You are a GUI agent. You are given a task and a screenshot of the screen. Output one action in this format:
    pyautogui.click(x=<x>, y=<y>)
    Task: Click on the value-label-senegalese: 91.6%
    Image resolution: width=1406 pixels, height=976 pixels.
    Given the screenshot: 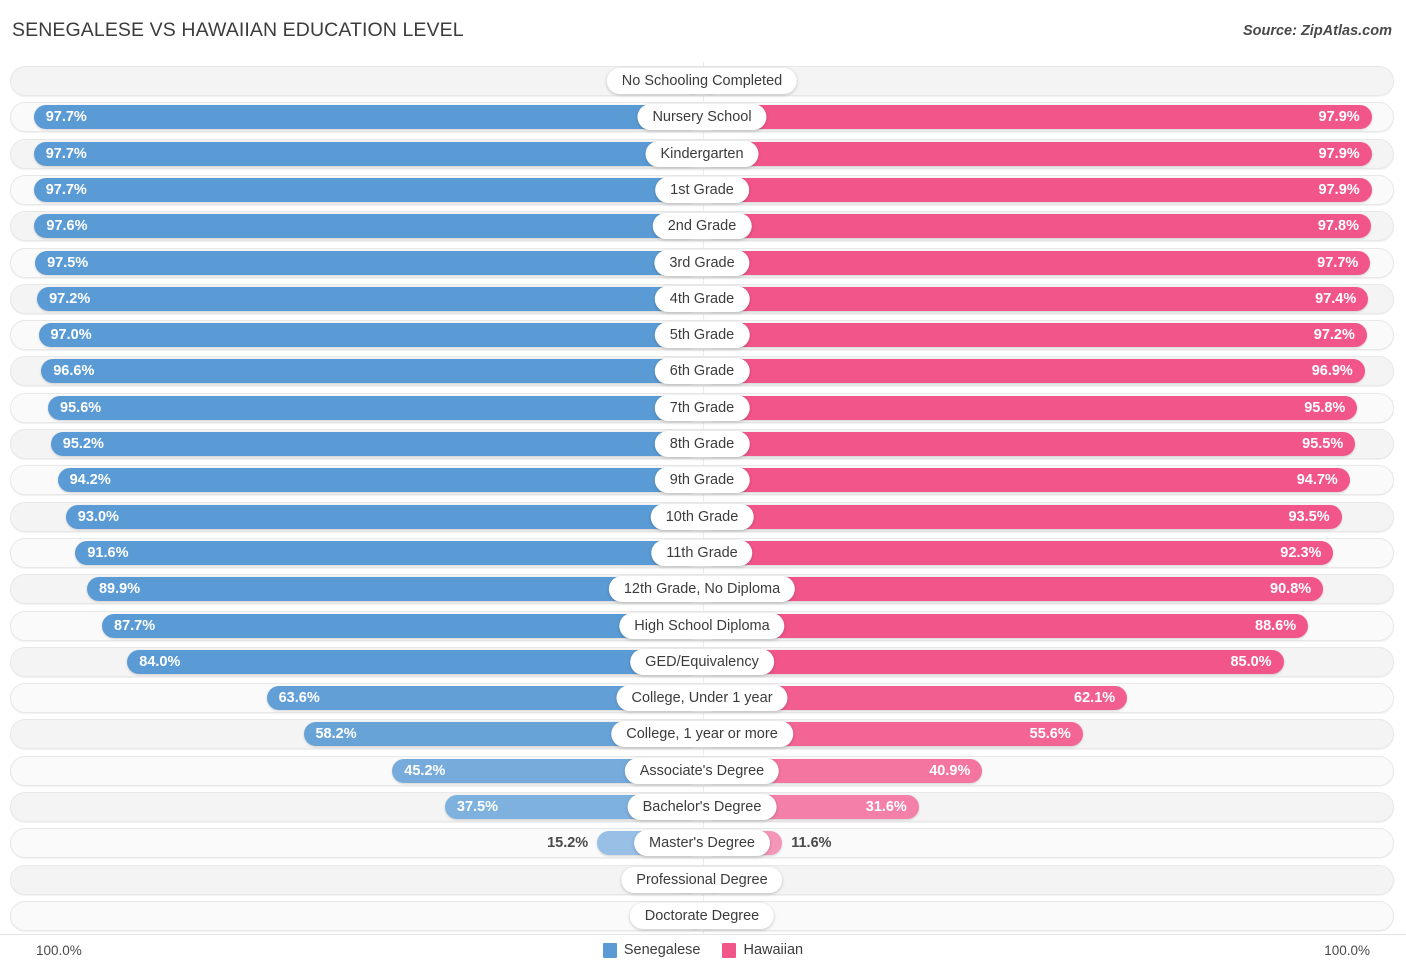 What is the action you would take?
    pyautogui.click(x=108, y=552)
    